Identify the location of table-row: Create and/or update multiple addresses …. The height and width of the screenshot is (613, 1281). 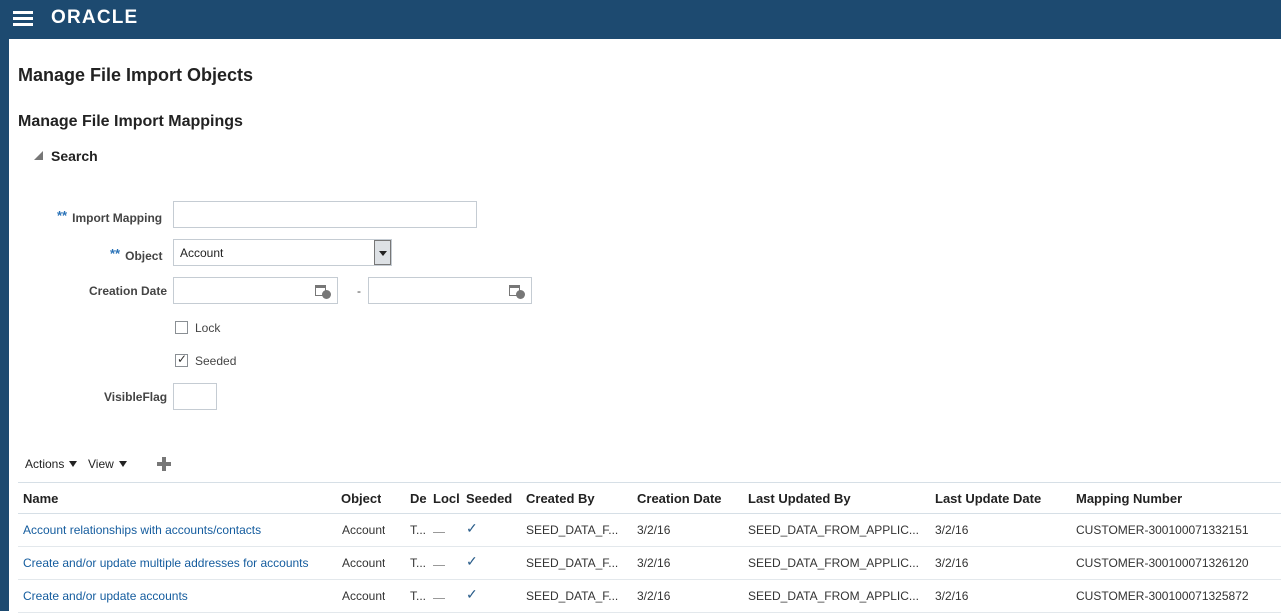
(649, 563).